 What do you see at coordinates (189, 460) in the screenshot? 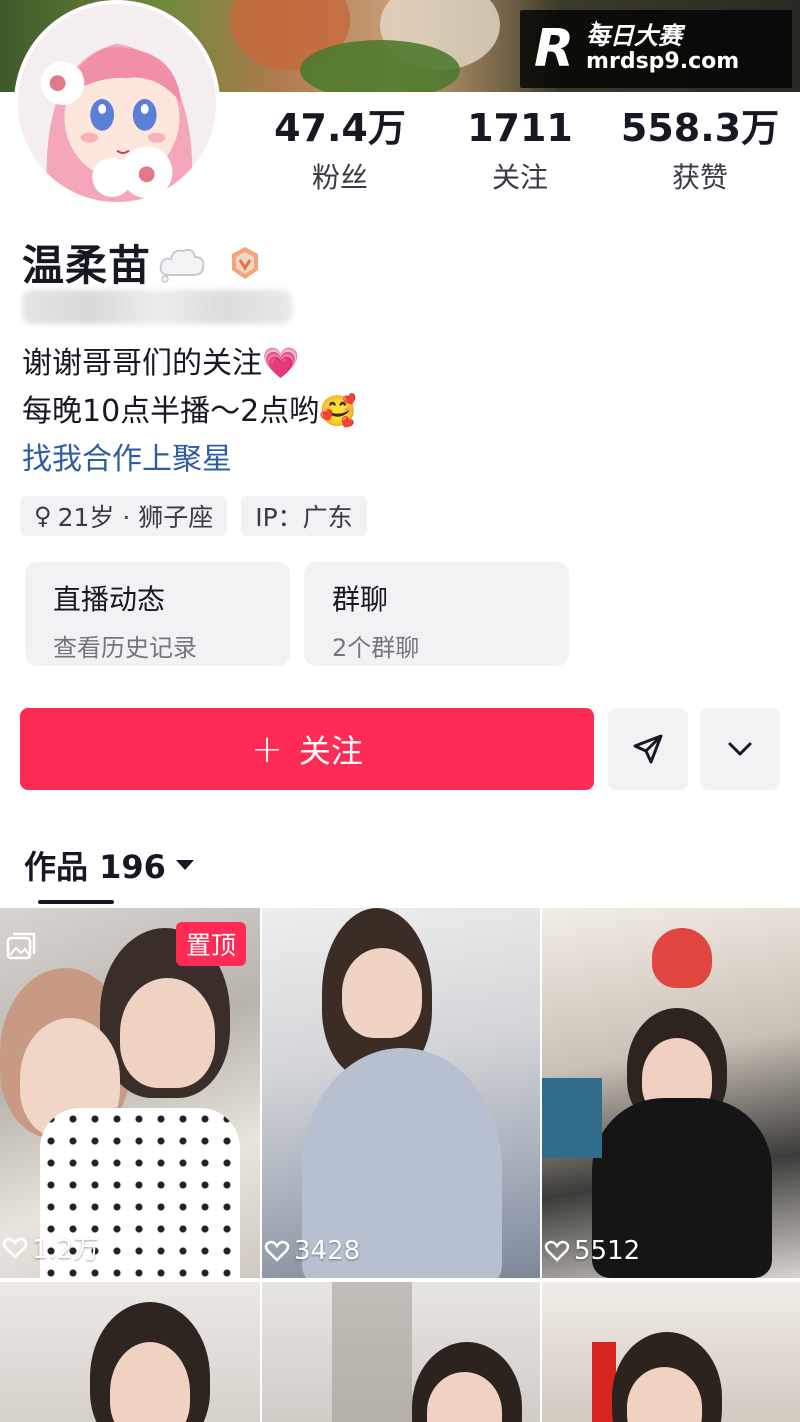
I see `bio-link: 找我合作上聚星` at bounding box center [189, 460].